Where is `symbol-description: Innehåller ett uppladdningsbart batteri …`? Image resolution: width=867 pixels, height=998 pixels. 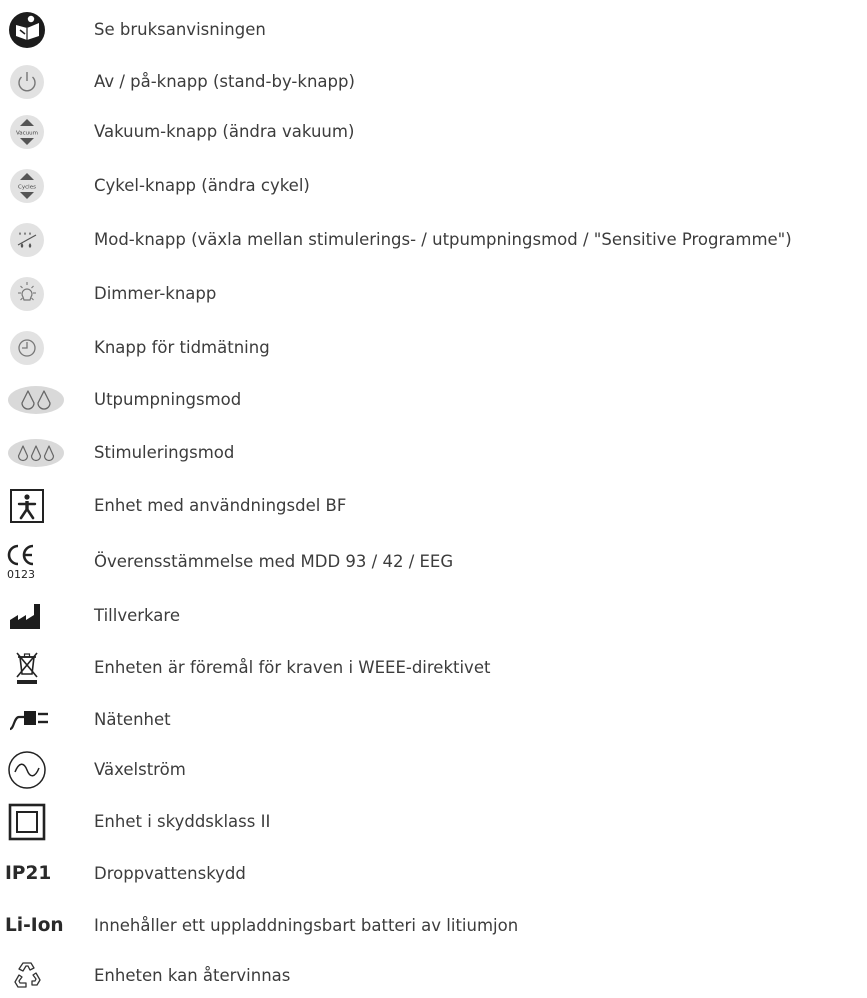 symbol-description: Innehåller ett uppladdningsbart batteri … is located at coordinates (306, 925).